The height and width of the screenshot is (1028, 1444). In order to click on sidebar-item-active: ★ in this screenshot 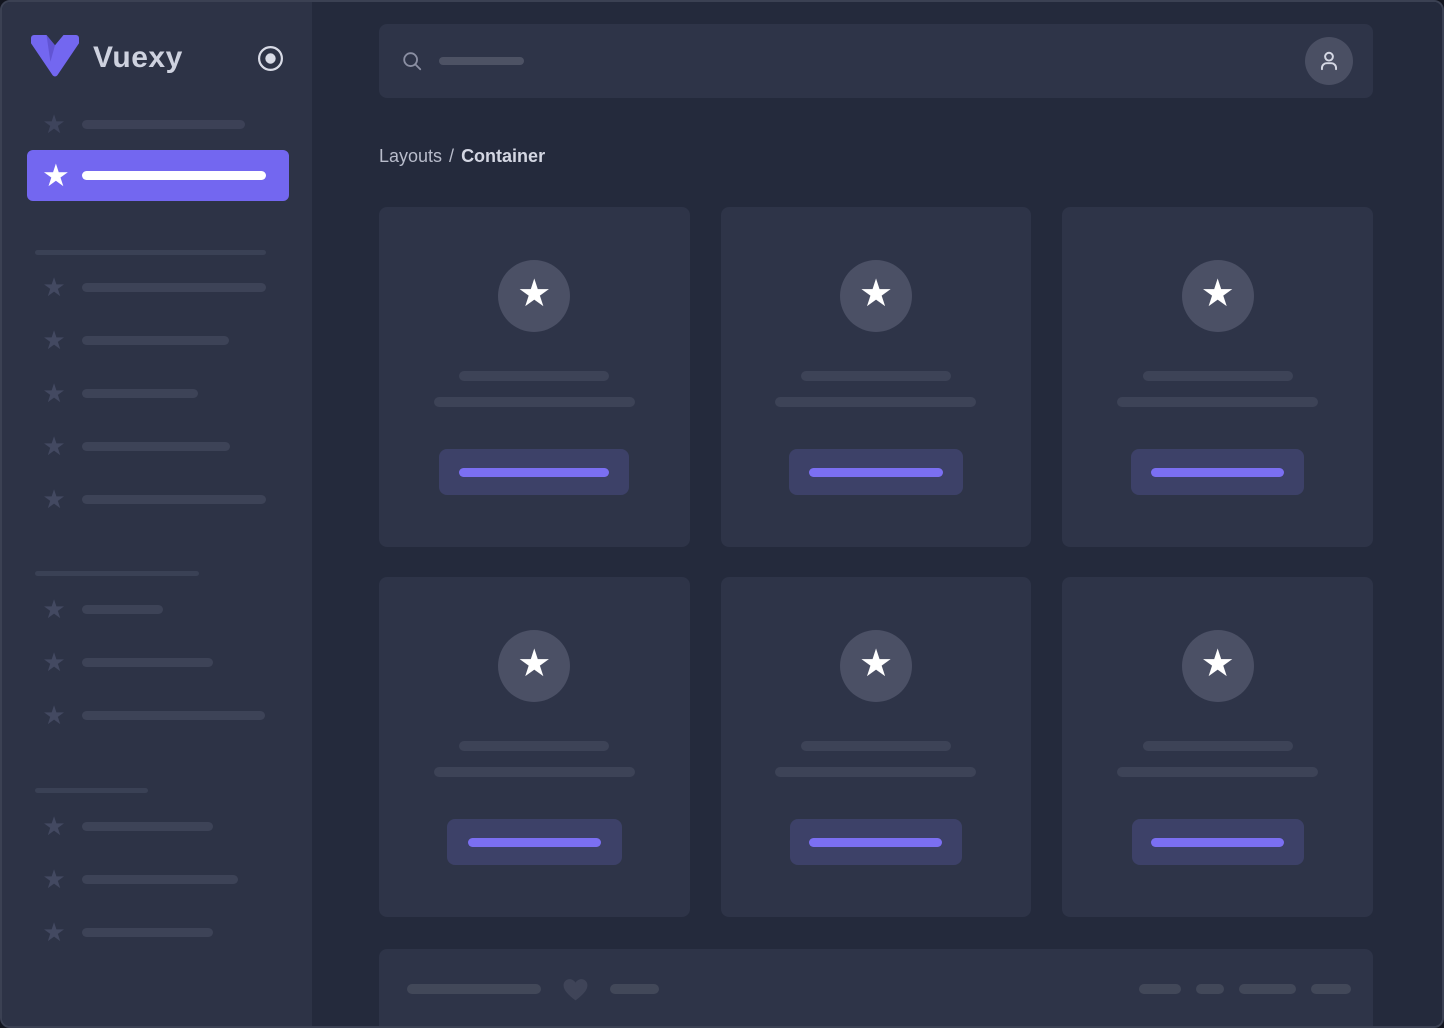, I will do `click(158, 175)`.